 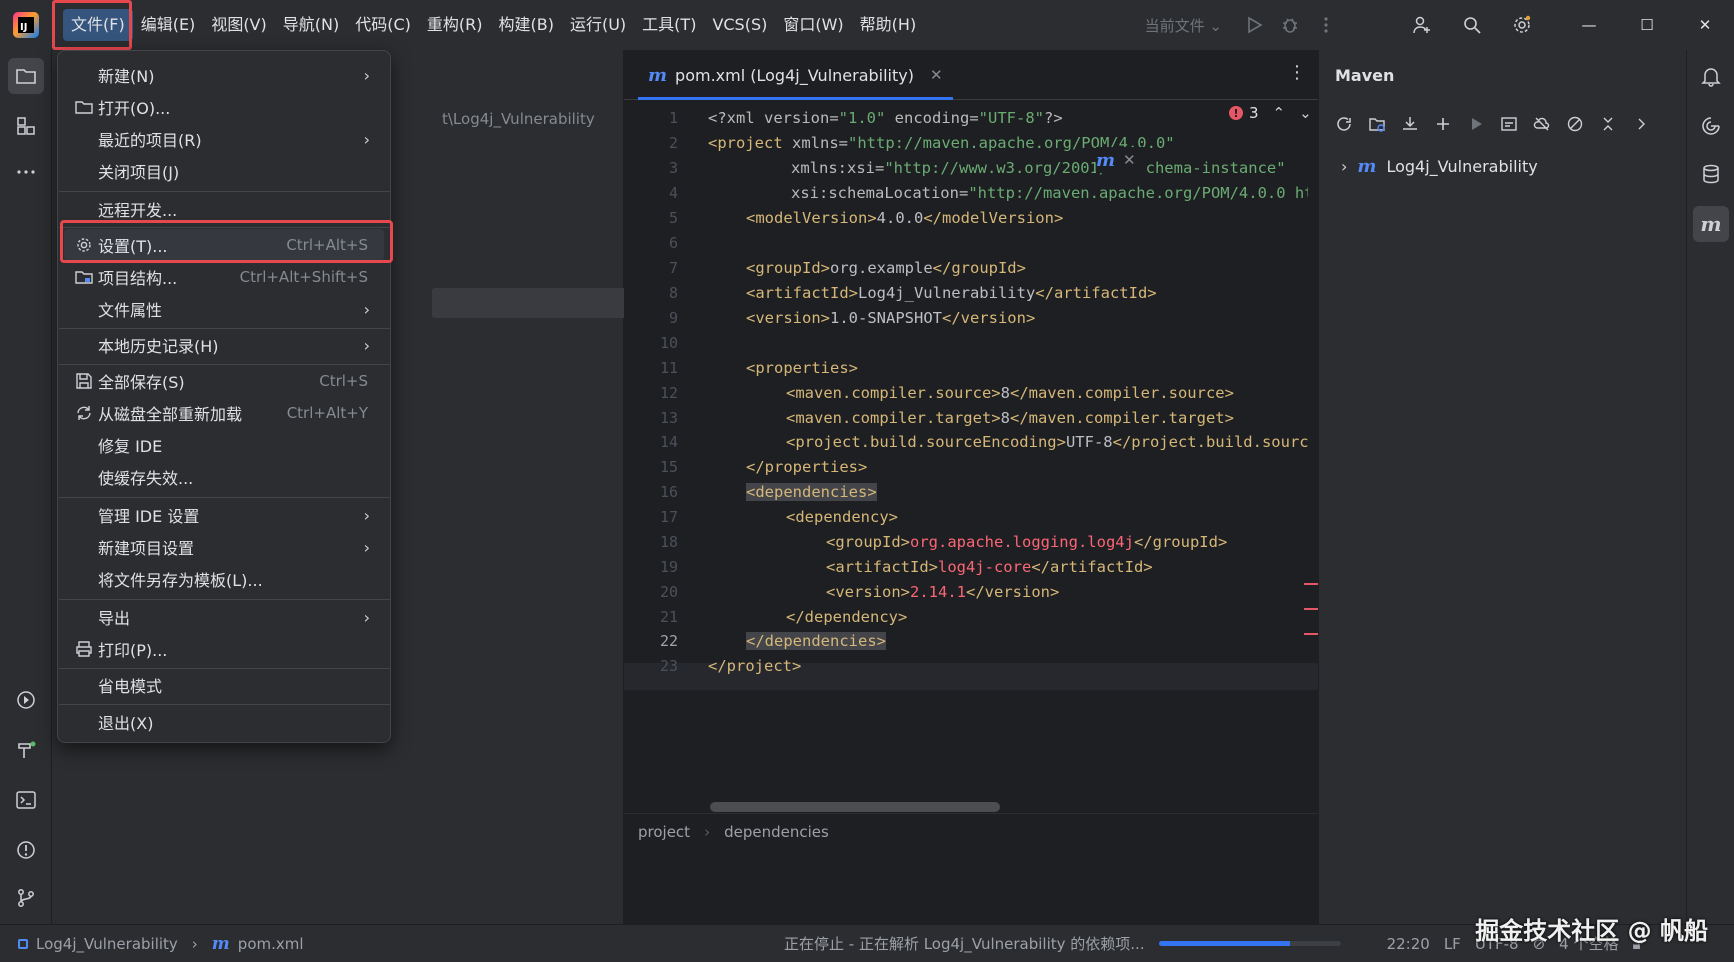 I want to click on more-icon, so click(x=1326, y=25).